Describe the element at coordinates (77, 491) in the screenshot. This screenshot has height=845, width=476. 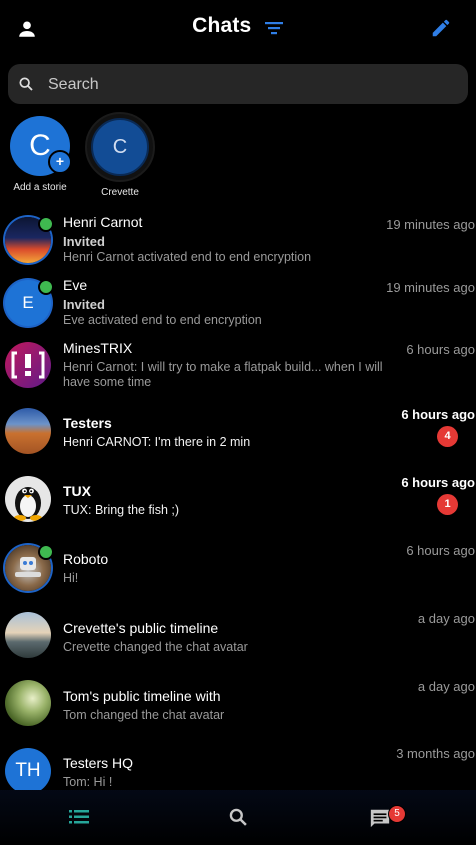
I see `chat-name: TUX` at that location.